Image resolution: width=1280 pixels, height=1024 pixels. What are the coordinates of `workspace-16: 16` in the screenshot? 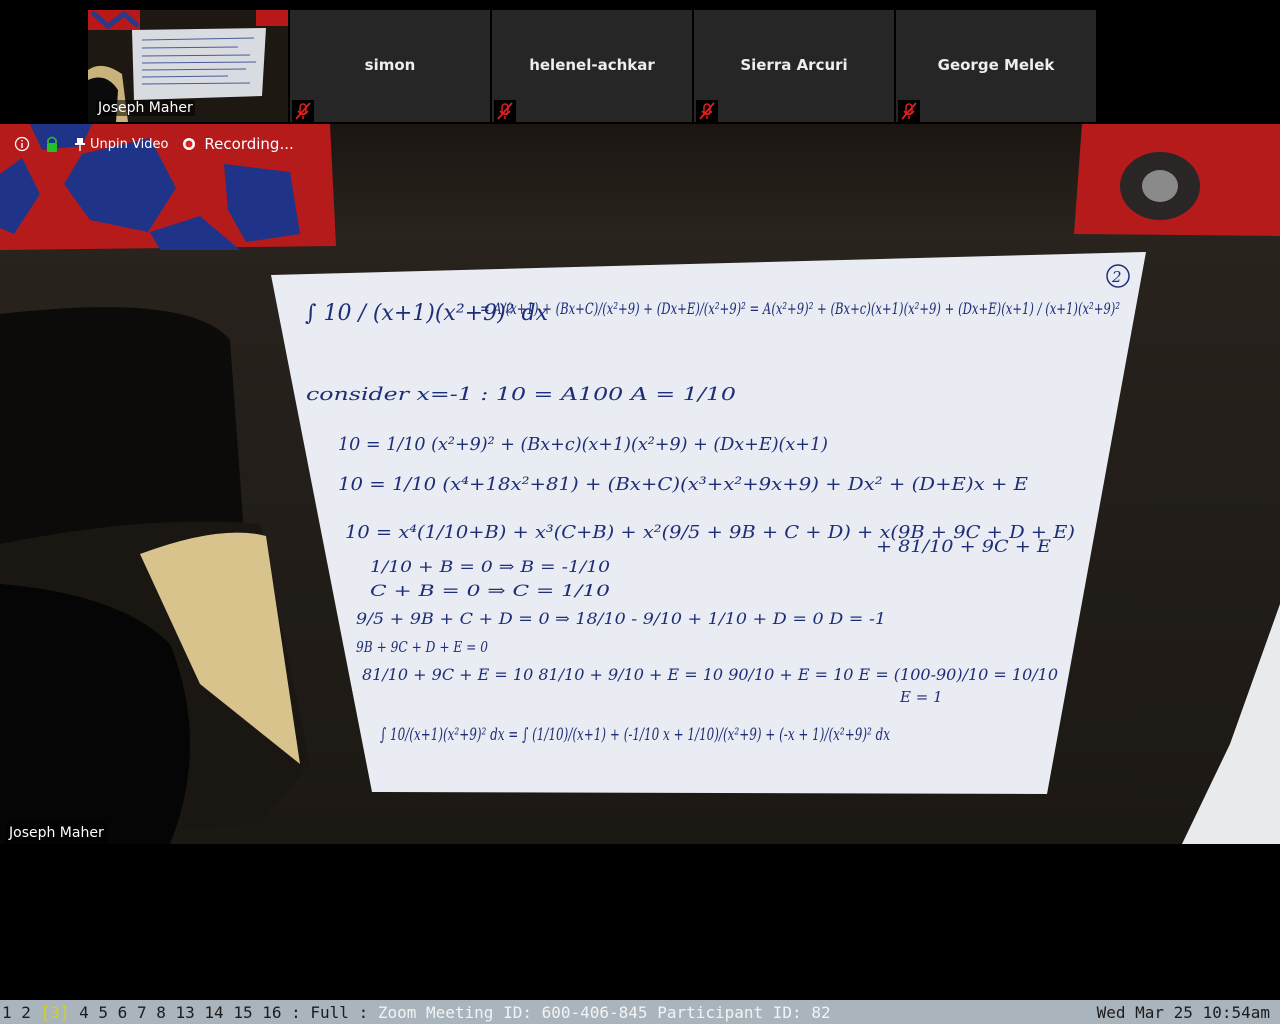 It's located at (276, 1012).